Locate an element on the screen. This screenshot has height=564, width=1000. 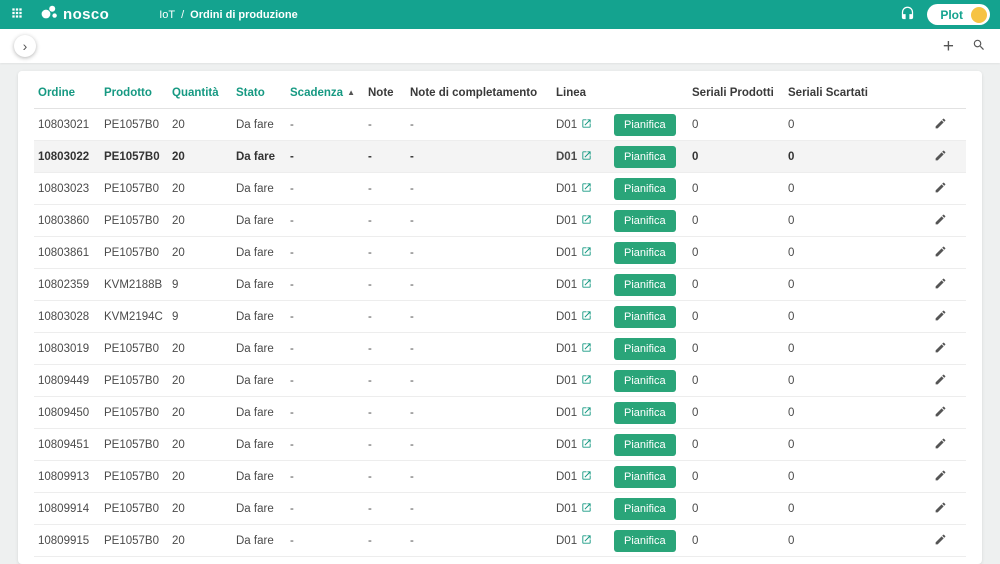
col-header-scadenza: Scadenza ▲ is located at coordinates (325, 92).